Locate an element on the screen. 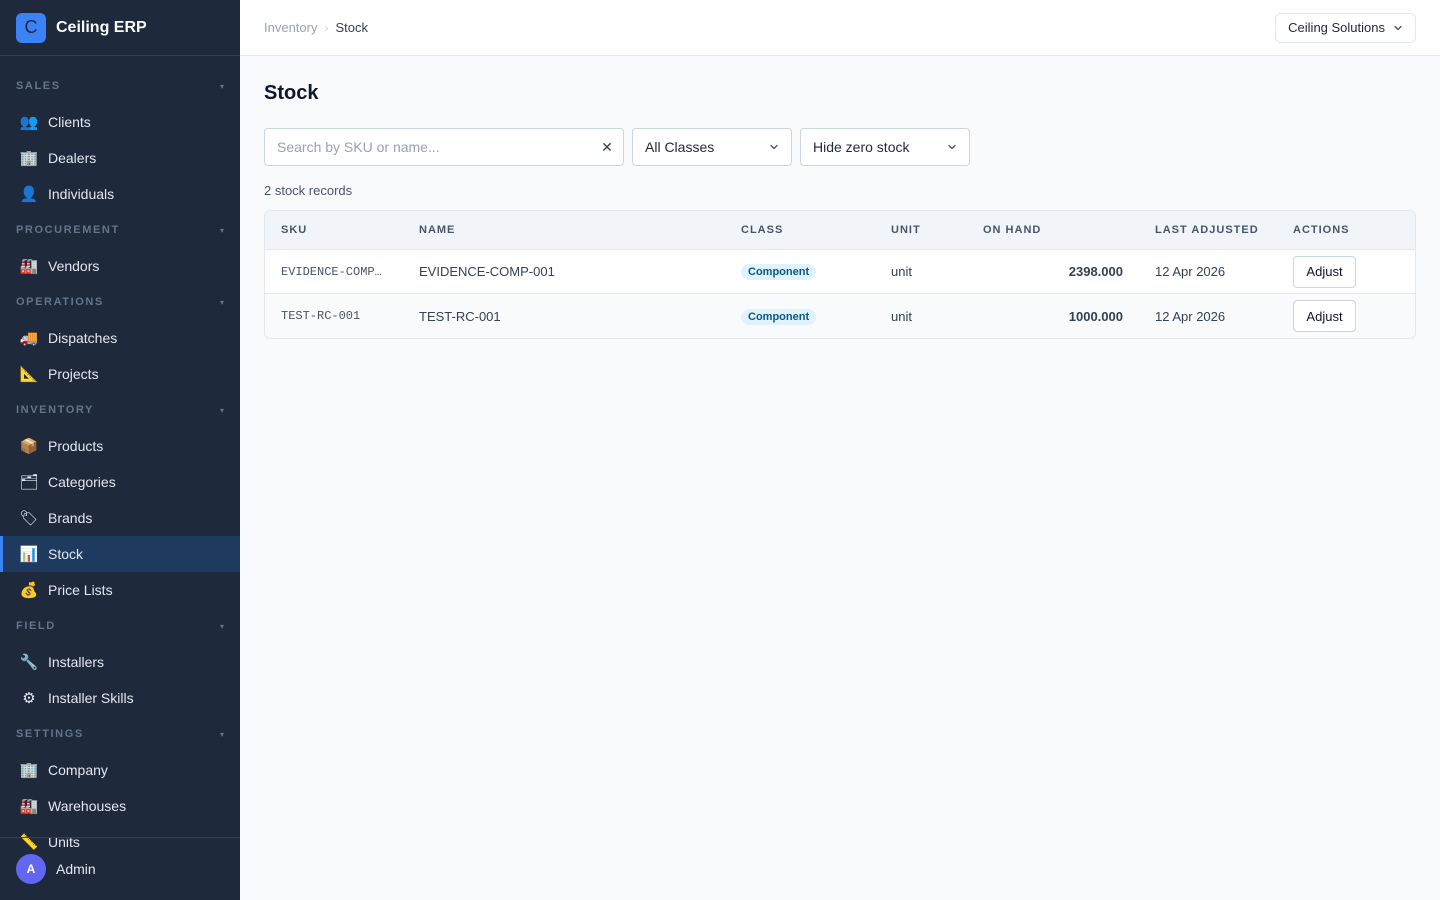 Image resolution: width=1440 pixels, height=900 pixels. cell-name: TEST-RC-001 is located at coordinates (460, 316).